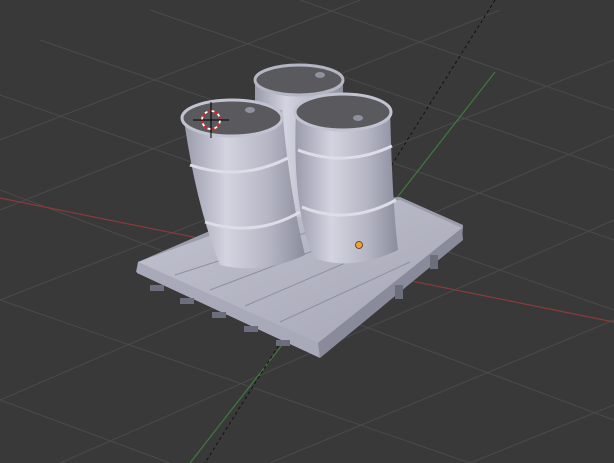  I want to click on object-origin-point, so click(359, 245).